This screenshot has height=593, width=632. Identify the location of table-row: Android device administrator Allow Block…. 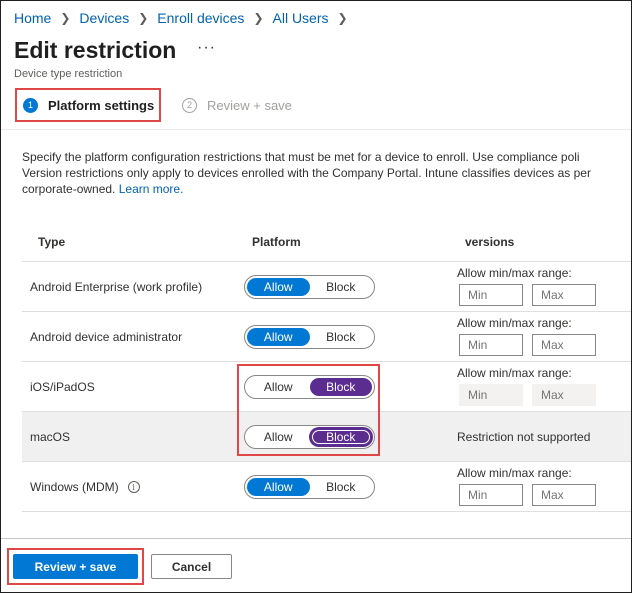
(326, 336).